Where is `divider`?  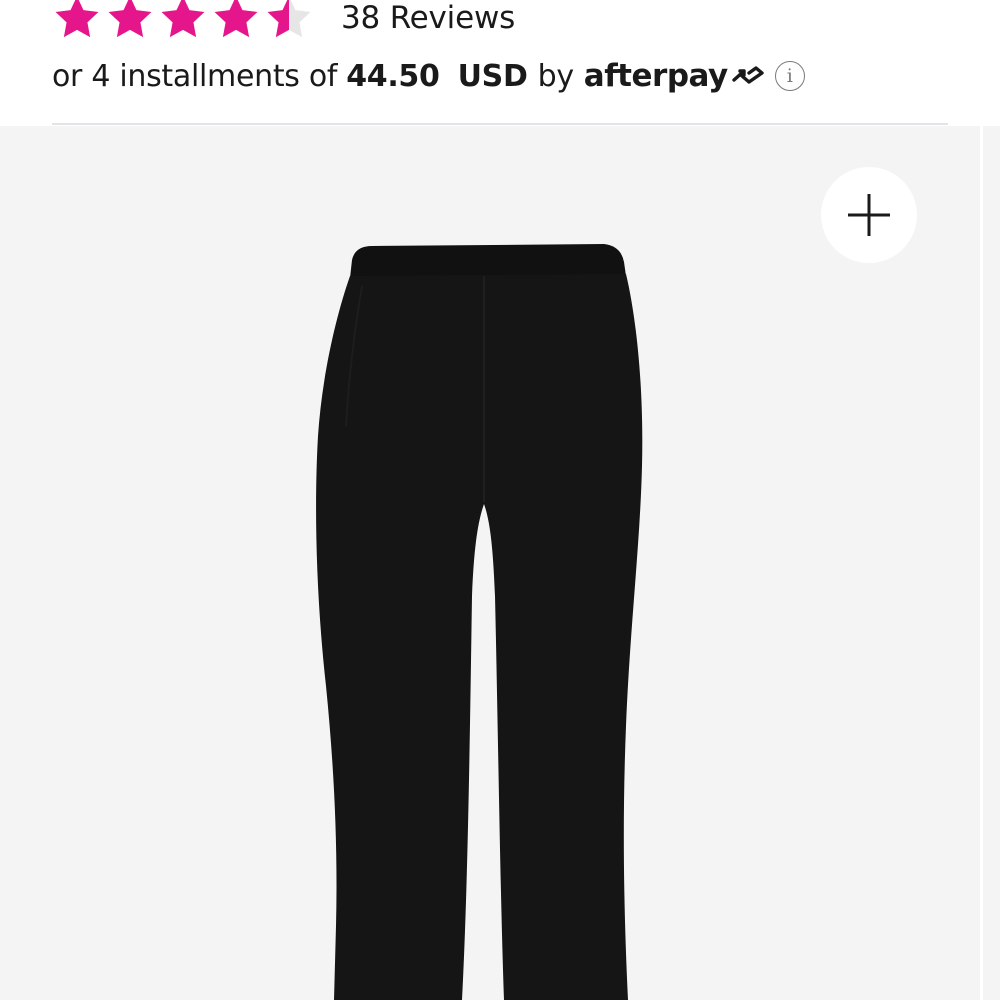 divider is located at coordinates (500, 124).